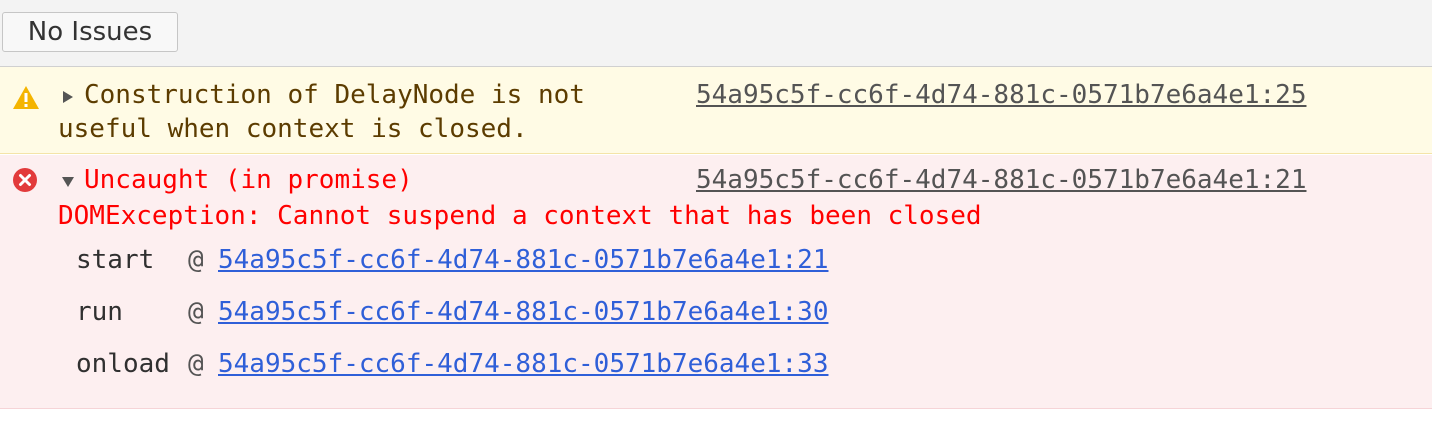  What do you see at coordinates (248, 180) in the screenshot?
I see `error-text-line1: Uncaught (in promise)` at bounding box center [248, 180].